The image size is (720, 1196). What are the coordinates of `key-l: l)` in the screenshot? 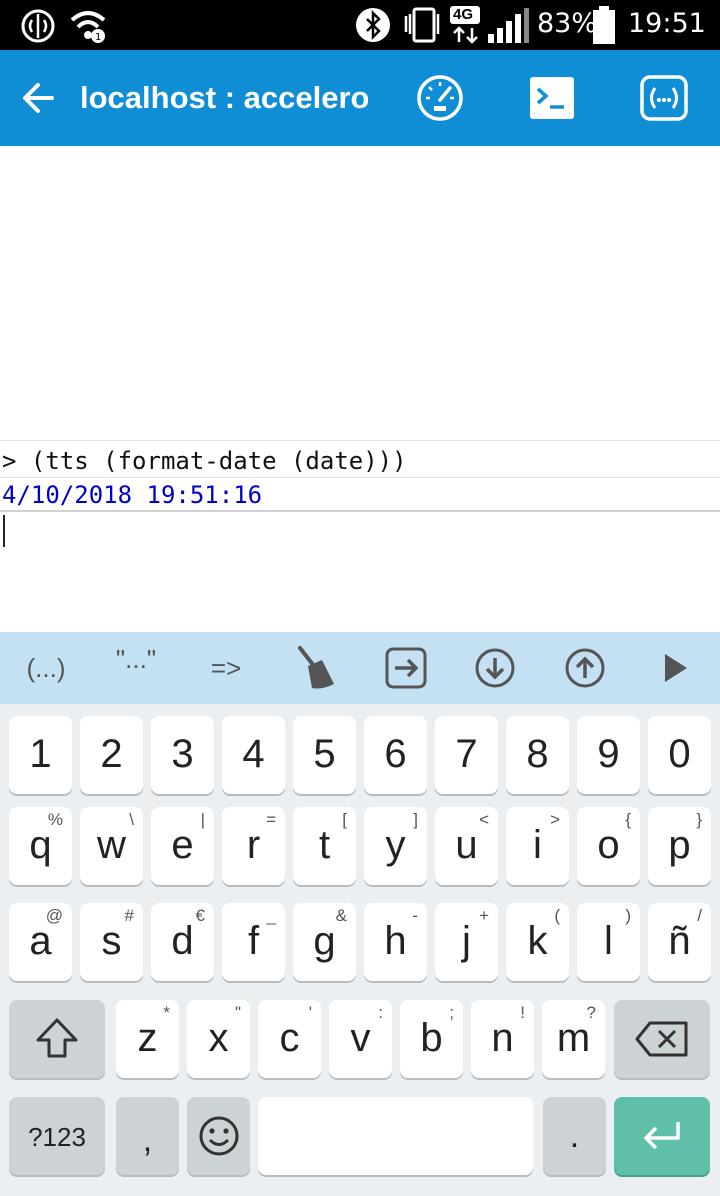 It's located at (608, 942).